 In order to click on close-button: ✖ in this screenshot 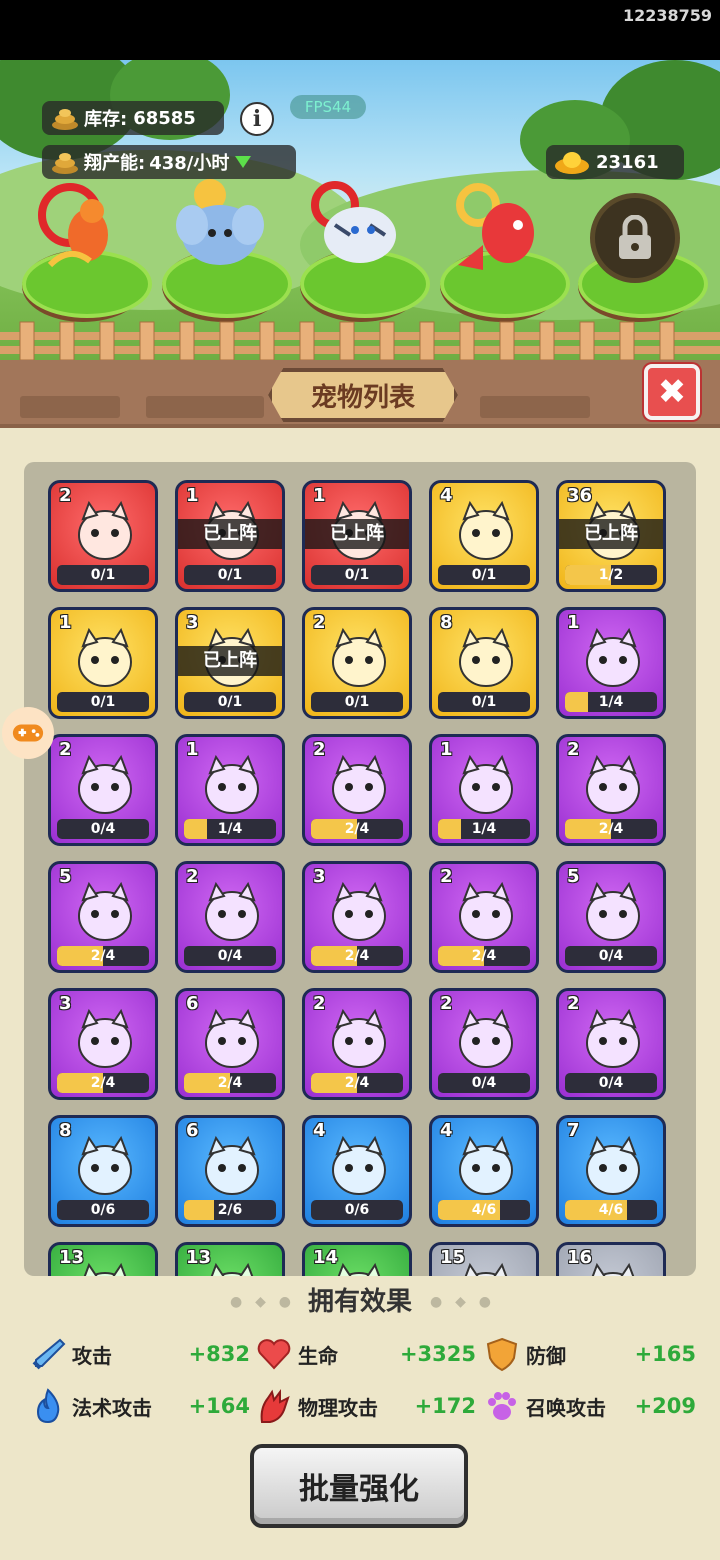, I will do `click(672, 392)`.